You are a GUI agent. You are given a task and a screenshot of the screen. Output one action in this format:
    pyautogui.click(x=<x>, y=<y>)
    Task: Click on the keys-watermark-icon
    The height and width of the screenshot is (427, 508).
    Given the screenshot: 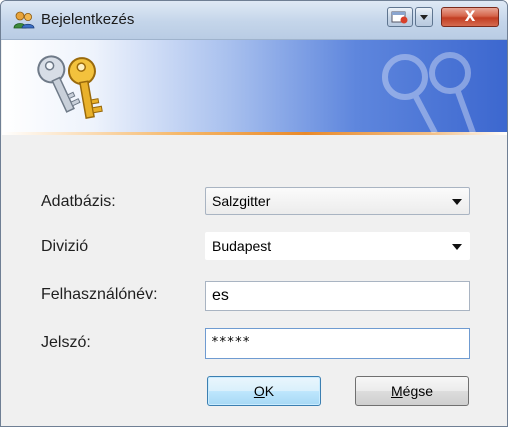 What is the action you would take?
    pyautogui.click(x=429, y=92)
    